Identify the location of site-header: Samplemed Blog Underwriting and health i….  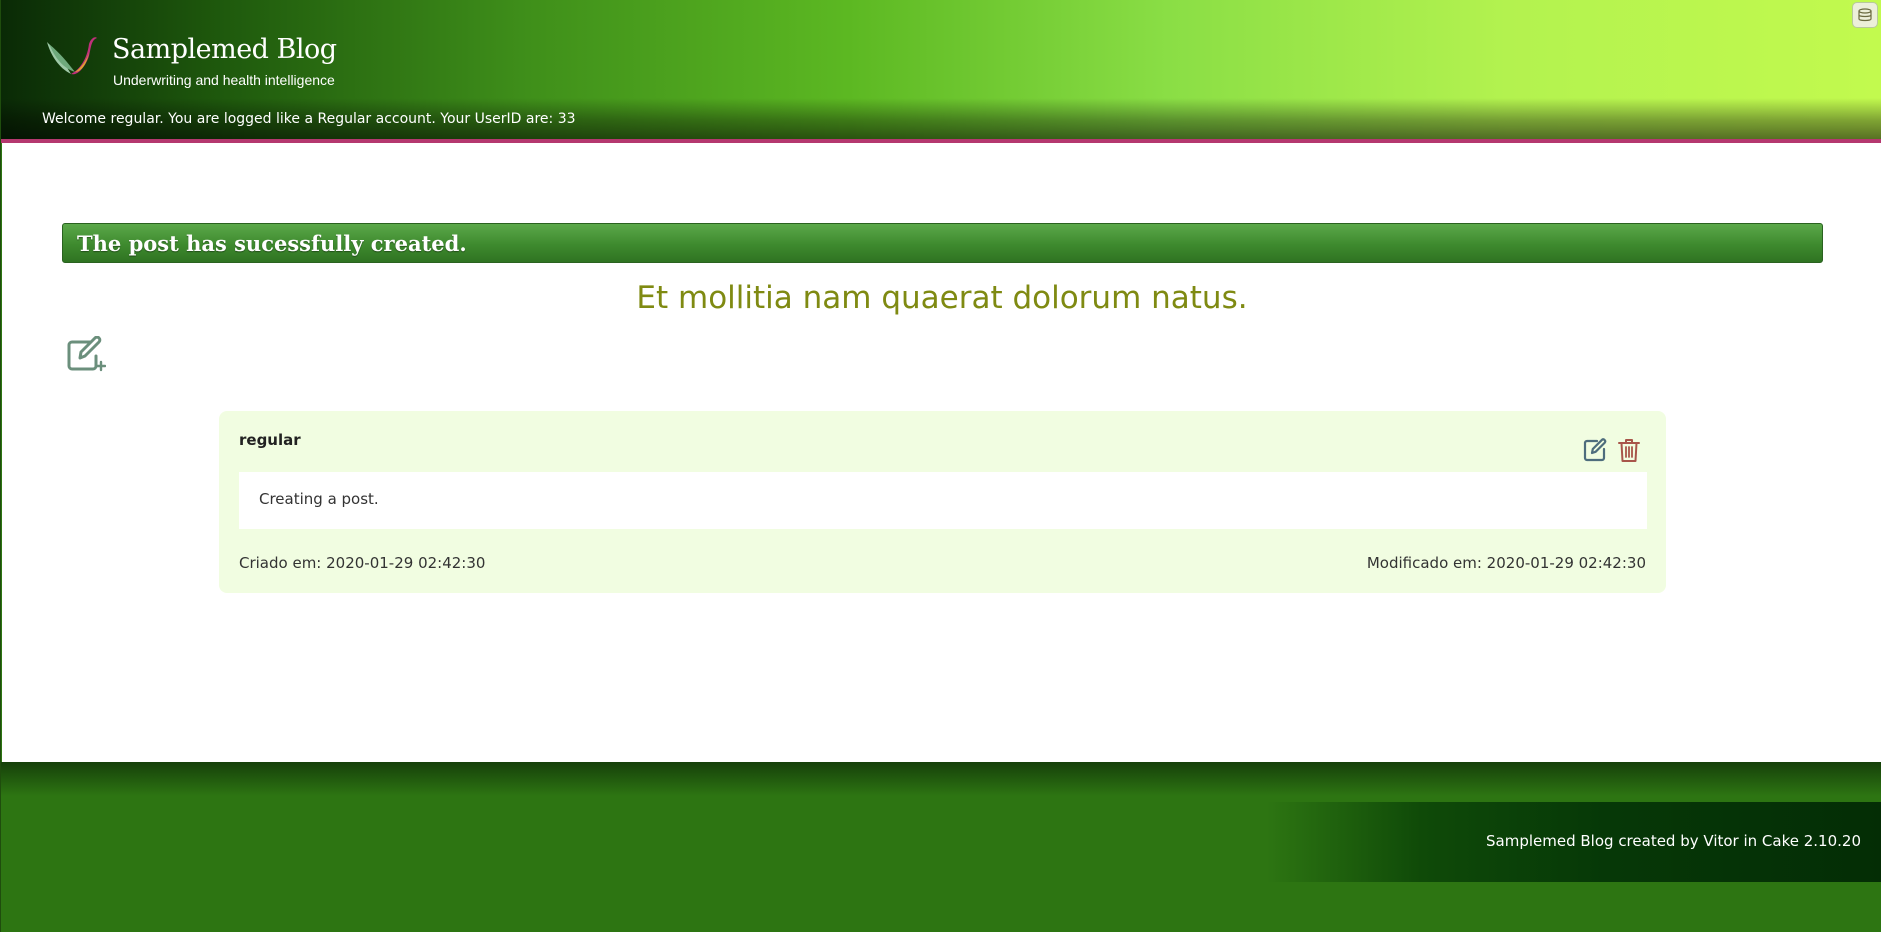
(941, 69).